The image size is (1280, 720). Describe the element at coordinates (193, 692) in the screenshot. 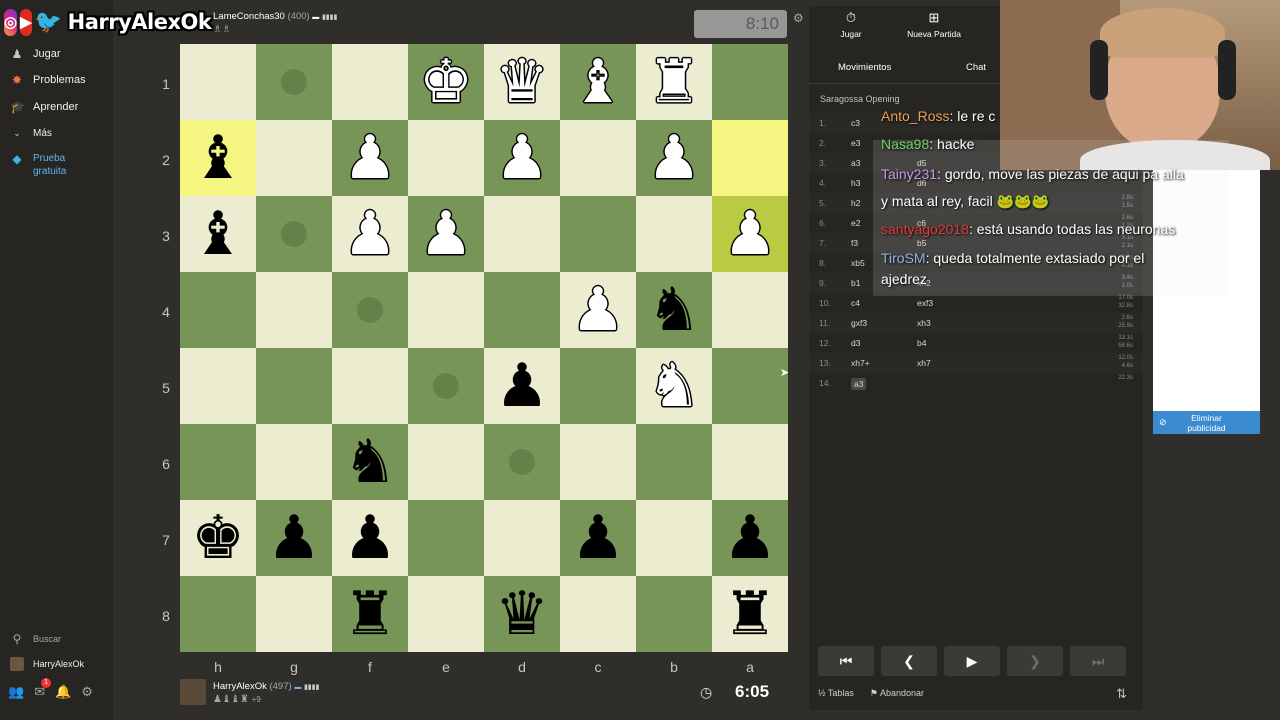

I see `player-avatar` at that location.